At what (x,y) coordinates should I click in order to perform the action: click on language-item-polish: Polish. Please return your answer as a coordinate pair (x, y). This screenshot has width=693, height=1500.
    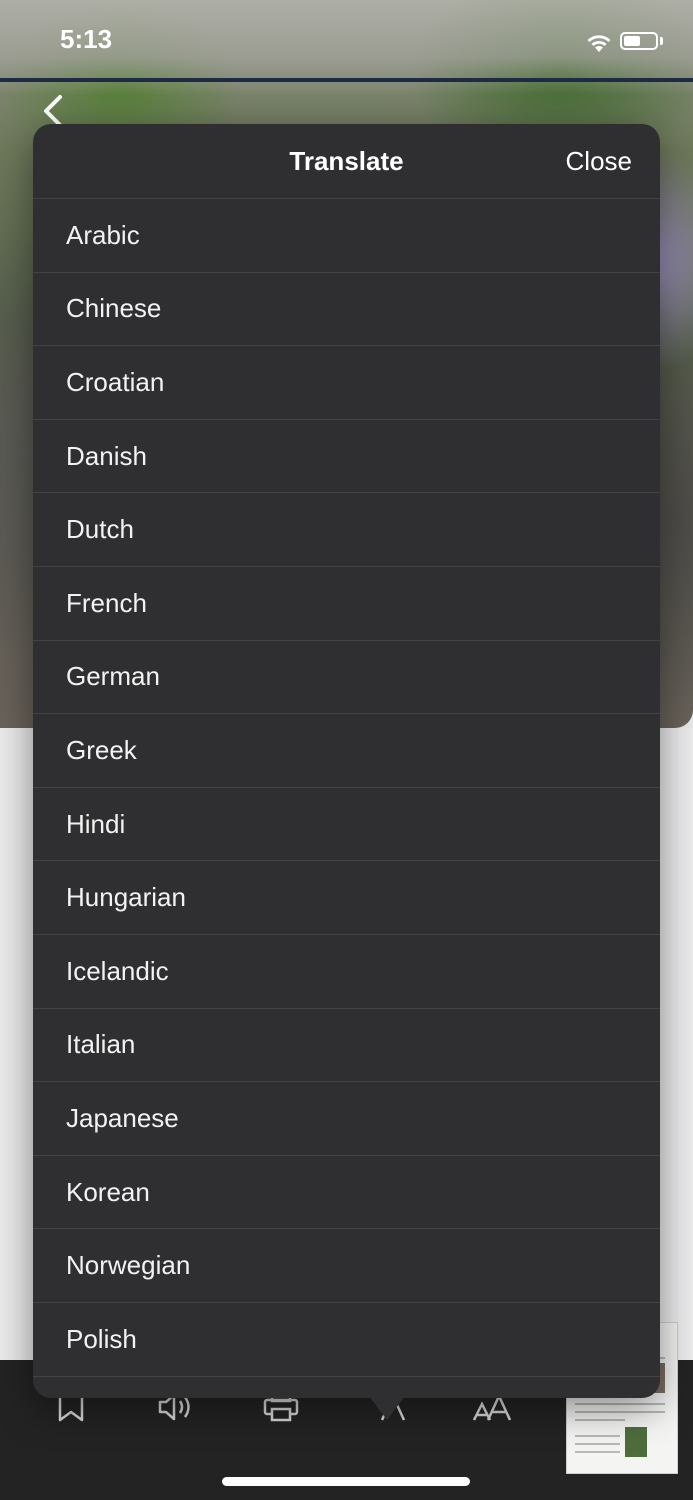
    Looking at the image, I should click on (346, 1340).